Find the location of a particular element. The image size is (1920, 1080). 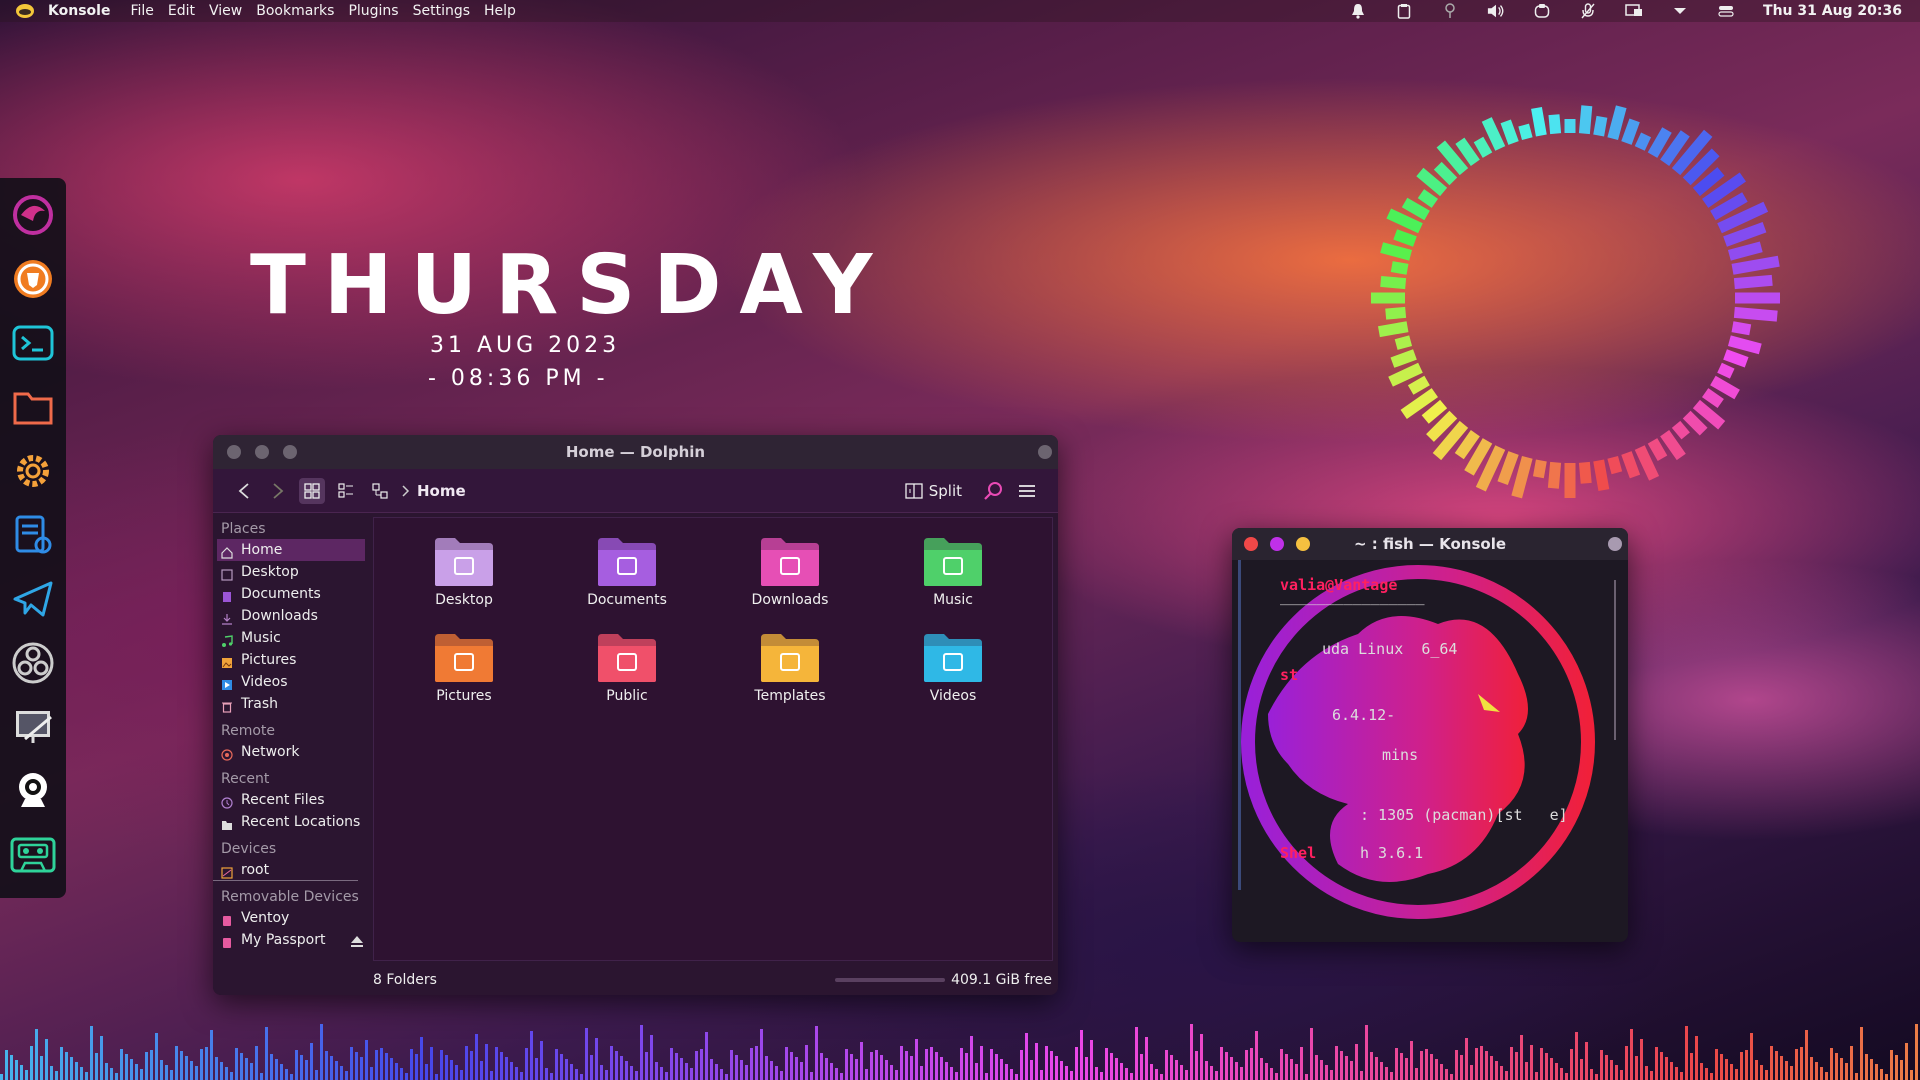

hamburger-icon is located at coordinates (1027, 491).